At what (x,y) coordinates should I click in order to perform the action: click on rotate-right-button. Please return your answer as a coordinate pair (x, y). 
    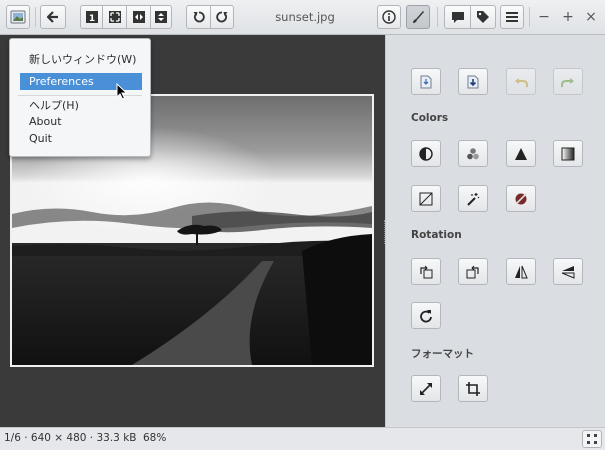
    Looking at the image, I should click on (222, 17).